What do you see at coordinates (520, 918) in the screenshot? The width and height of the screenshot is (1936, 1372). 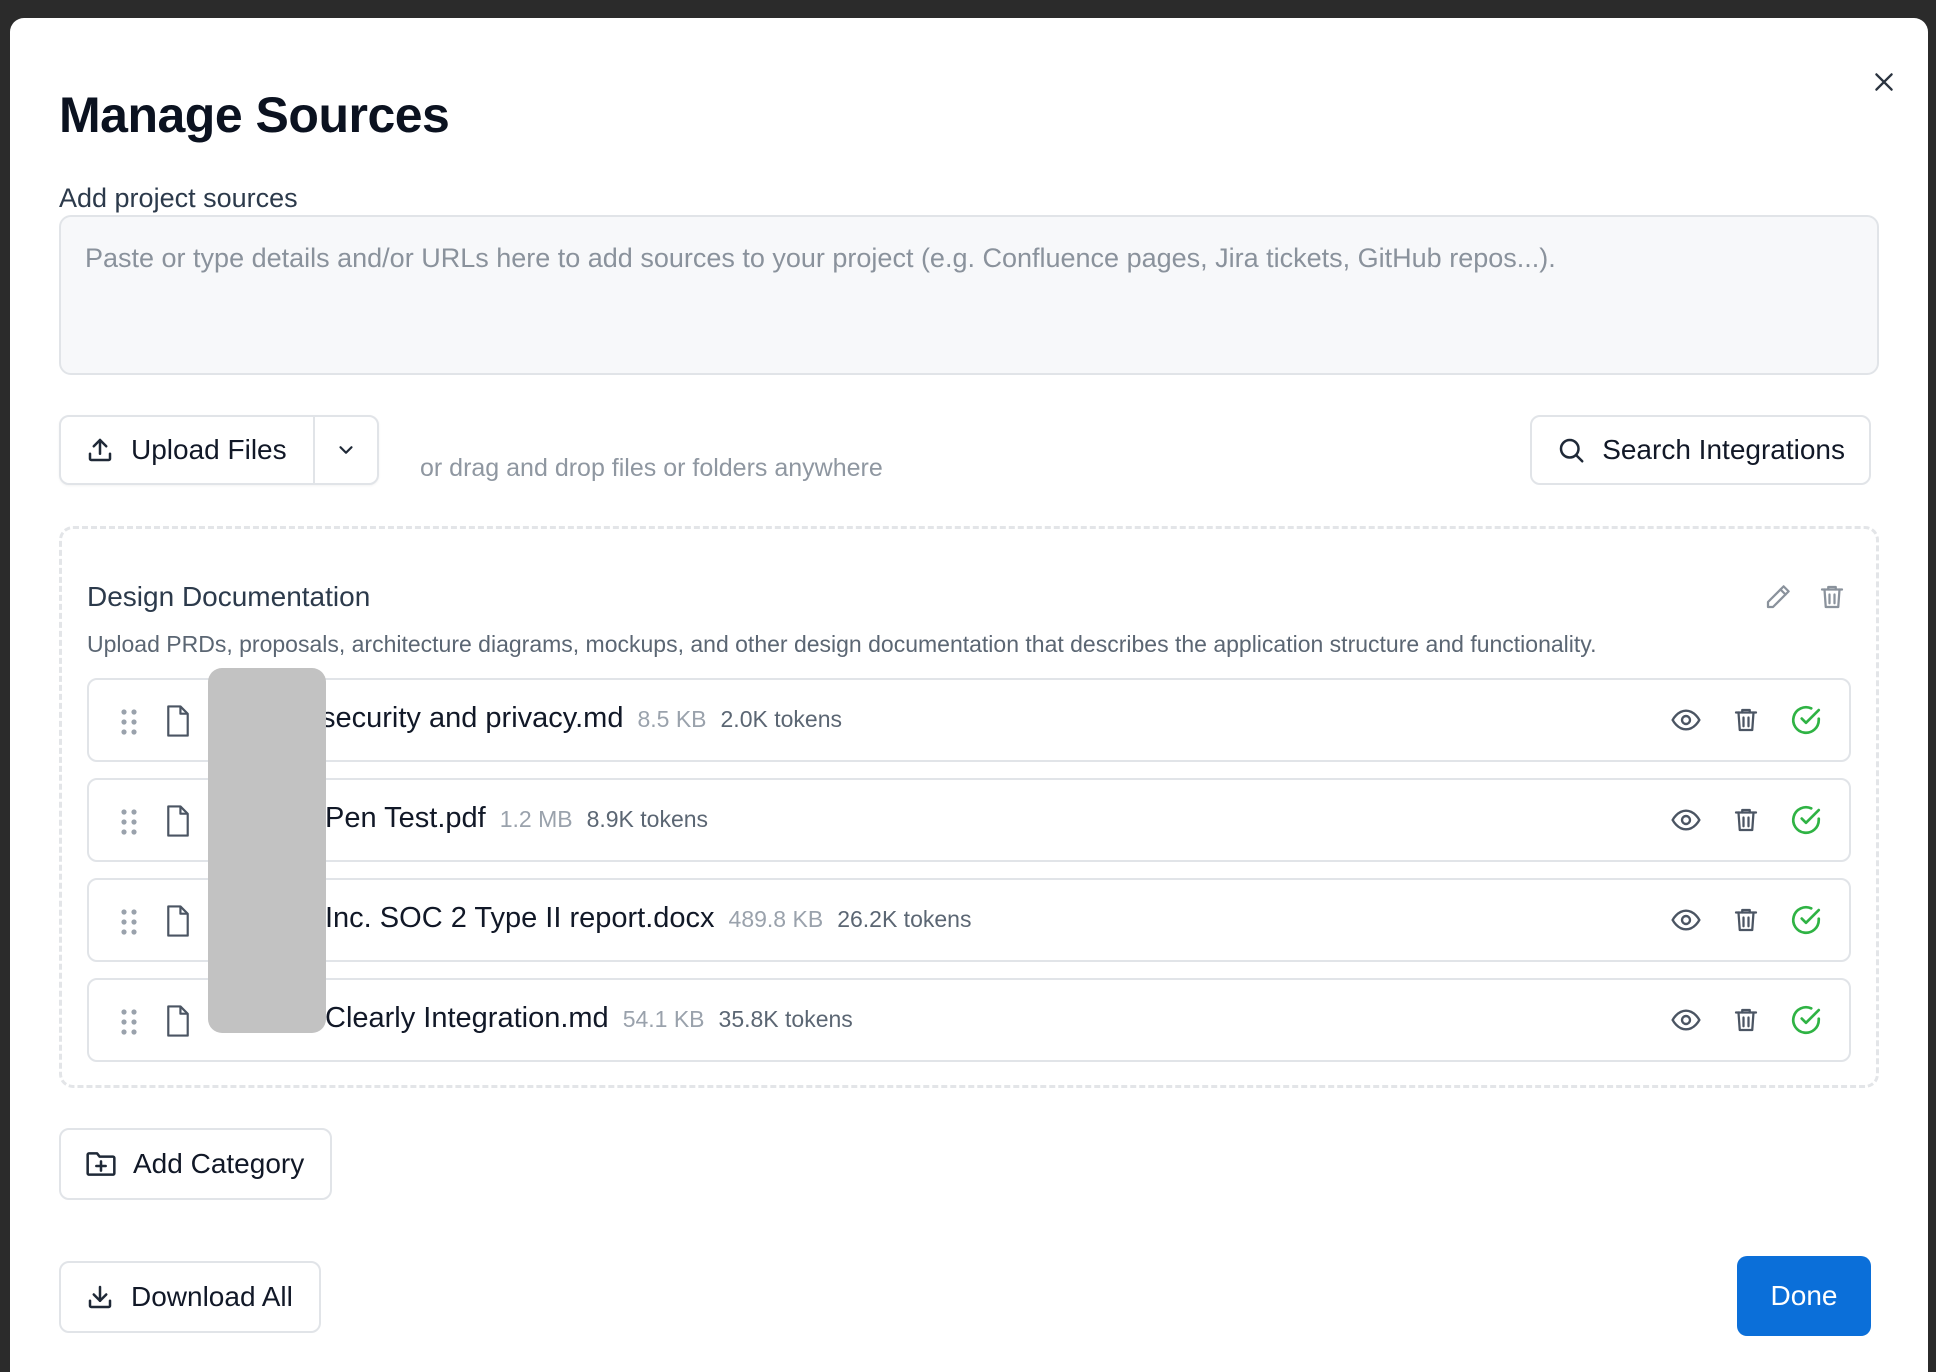 I see `file-name: Inc. SOC 2 Type II report.docx` at bounding box center [520, 918].